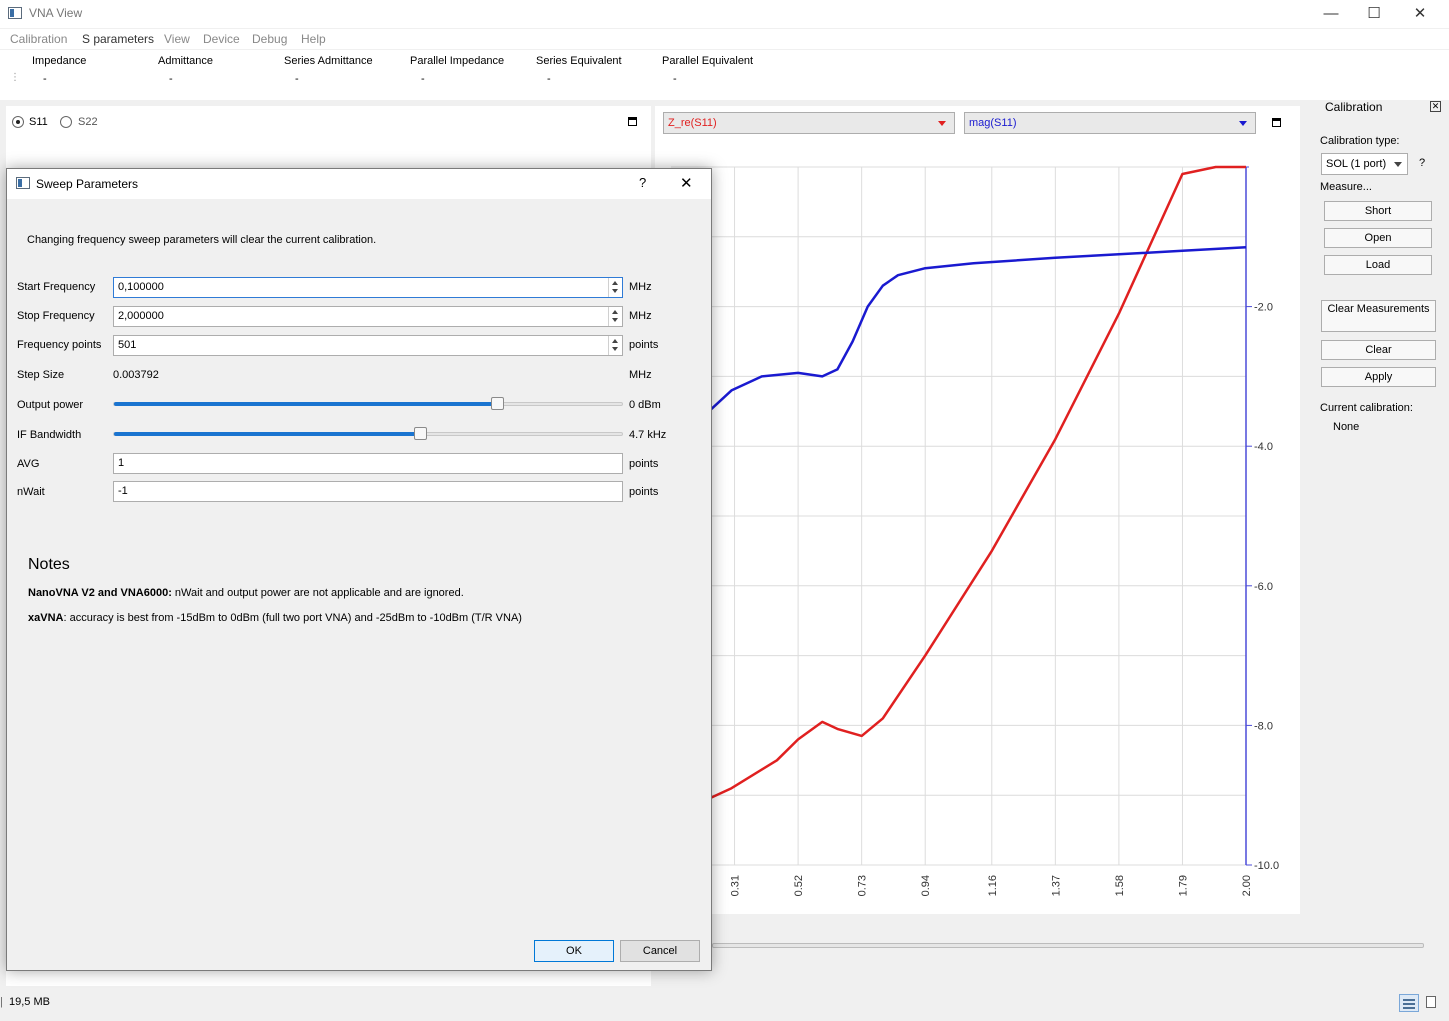  What do you see at coordinates (23, 183) in the screenshot?
I see `app-icon` at bounding box center [23, 183].